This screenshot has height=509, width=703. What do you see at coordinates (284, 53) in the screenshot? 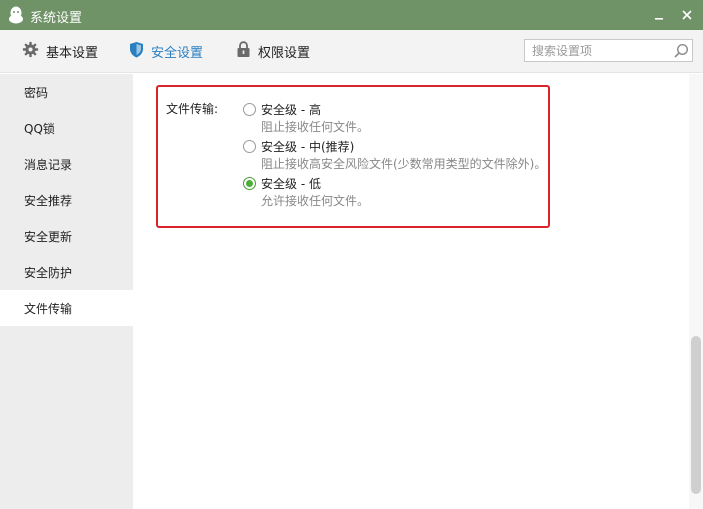
I see `tab-label: 权限设置` at bounding box center [284, 53].